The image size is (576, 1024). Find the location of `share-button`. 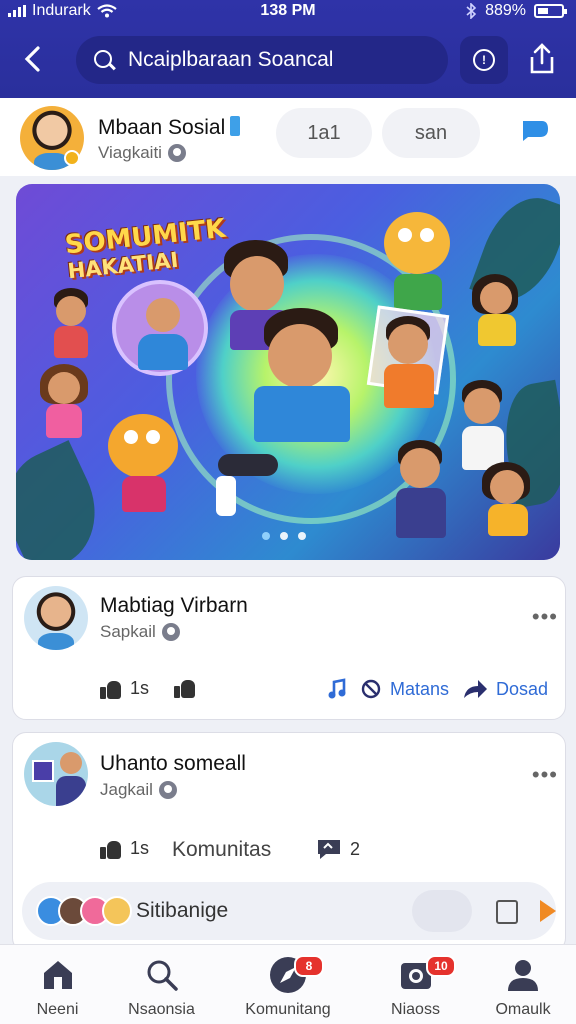

share-button is located at coordinates (542, 59).